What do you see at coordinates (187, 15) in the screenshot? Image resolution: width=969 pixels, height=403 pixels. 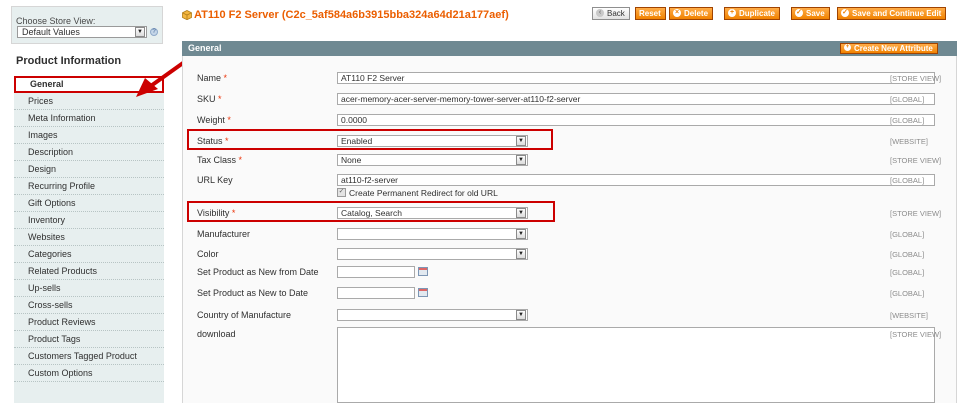 I see `product-box-icon` at bounding box center [187, 15].